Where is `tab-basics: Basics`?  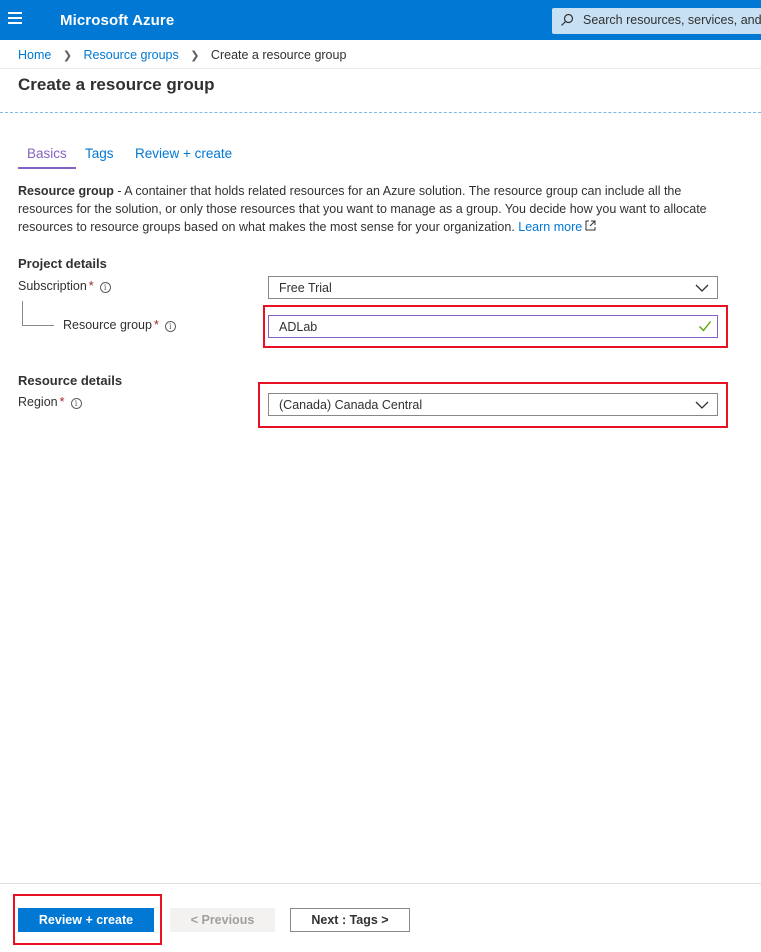
tab-basics: Basics is located at coordinates (47, 156).